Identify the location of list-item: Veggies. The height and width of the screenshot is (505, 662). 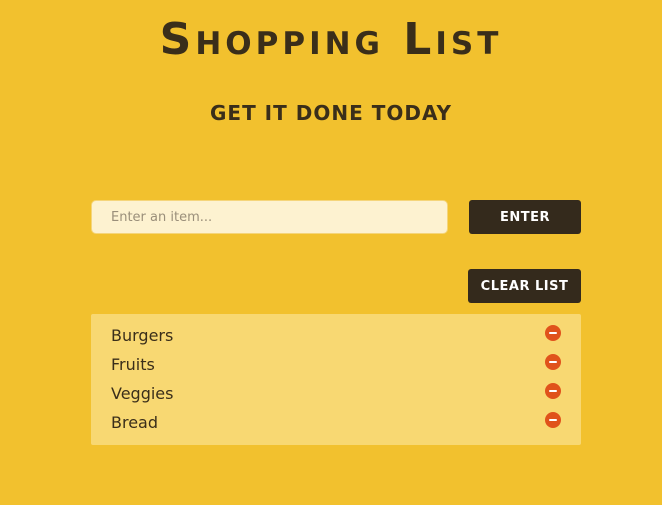
(336, 393).